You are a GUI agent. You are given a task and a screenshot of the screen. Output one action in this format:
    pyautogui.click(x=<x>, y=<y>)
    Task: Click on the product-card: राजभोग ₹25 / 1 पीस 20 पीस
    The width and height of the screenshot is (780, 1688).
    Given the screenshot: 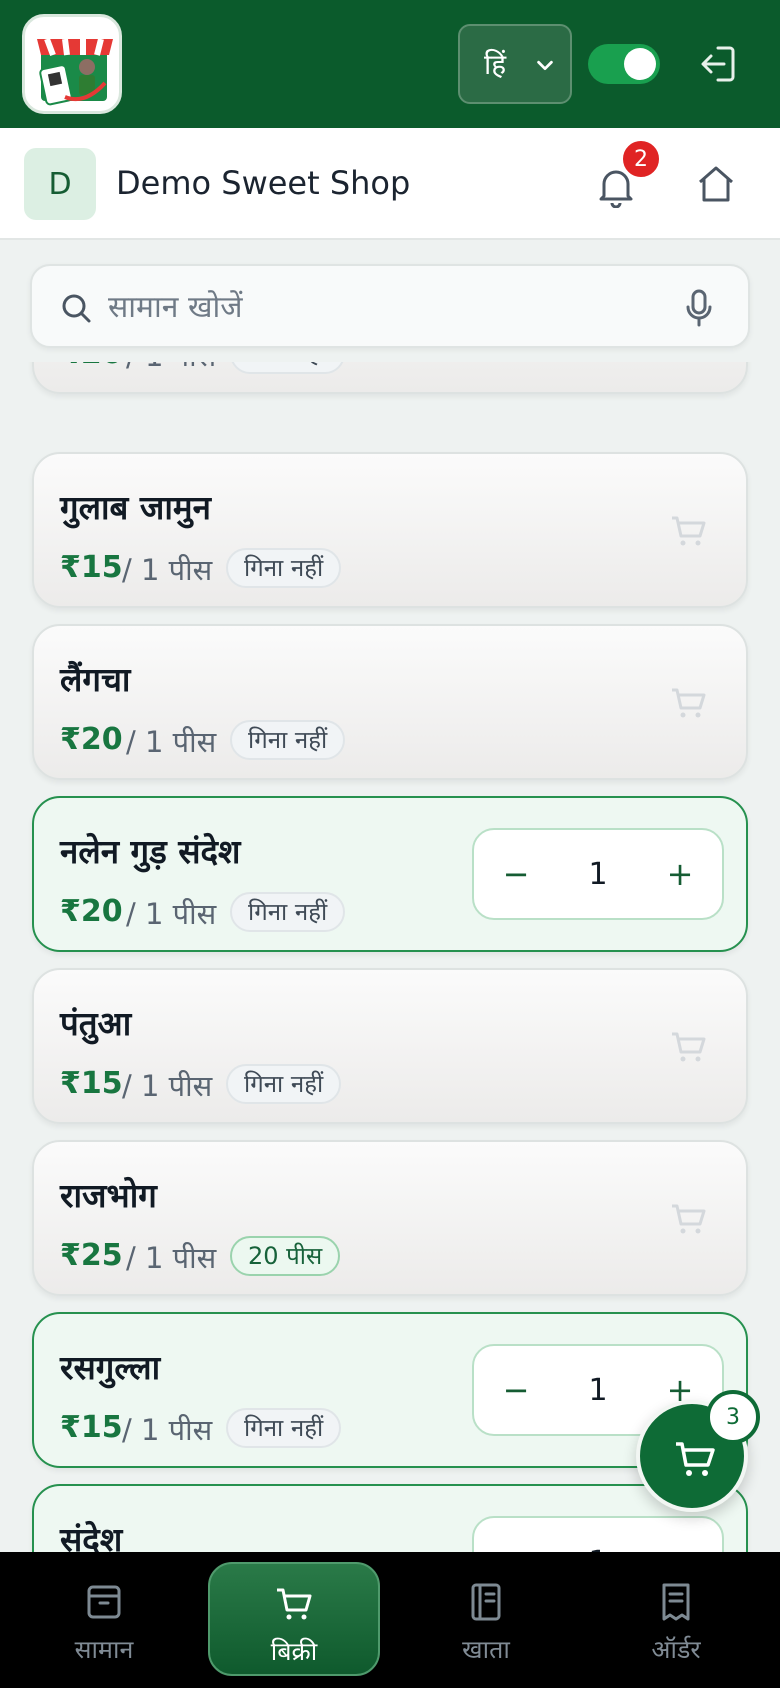 What is the action you would take?
    pyautogui.click(x=390, y=1218)
    